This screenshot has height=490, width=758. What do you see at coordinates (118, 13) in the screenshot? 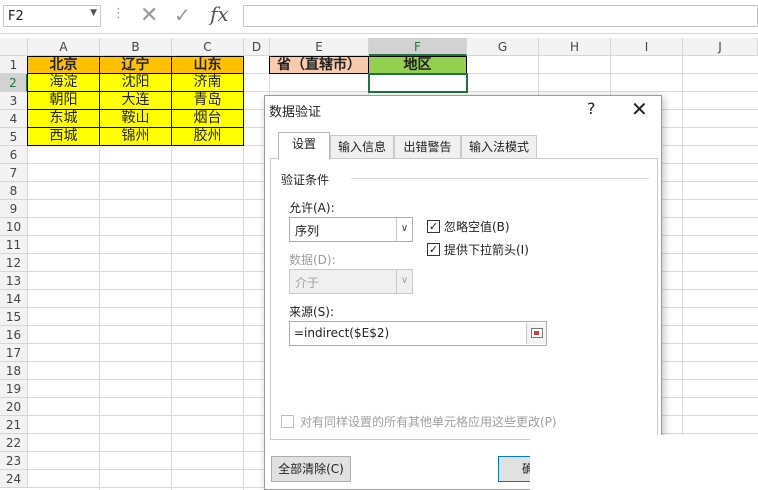
I see `drag-handle-icon: ⋮` at bounding box center [118, 13].